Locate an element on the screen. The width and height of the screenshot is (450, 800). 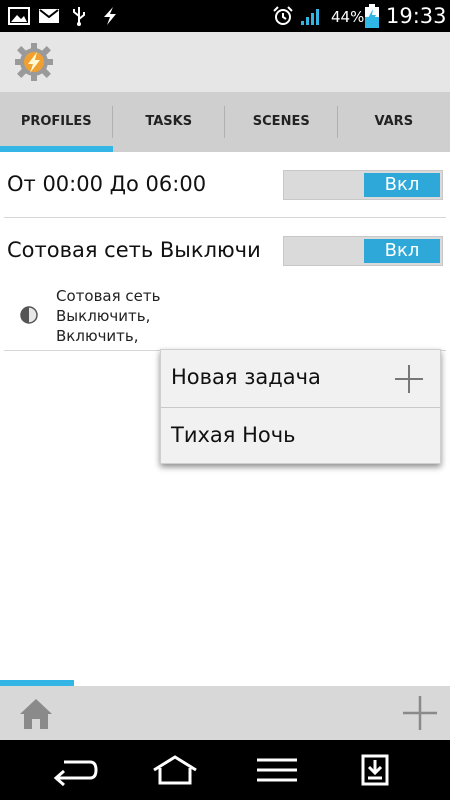
bottom-bar is located at coordinates (225, 713).